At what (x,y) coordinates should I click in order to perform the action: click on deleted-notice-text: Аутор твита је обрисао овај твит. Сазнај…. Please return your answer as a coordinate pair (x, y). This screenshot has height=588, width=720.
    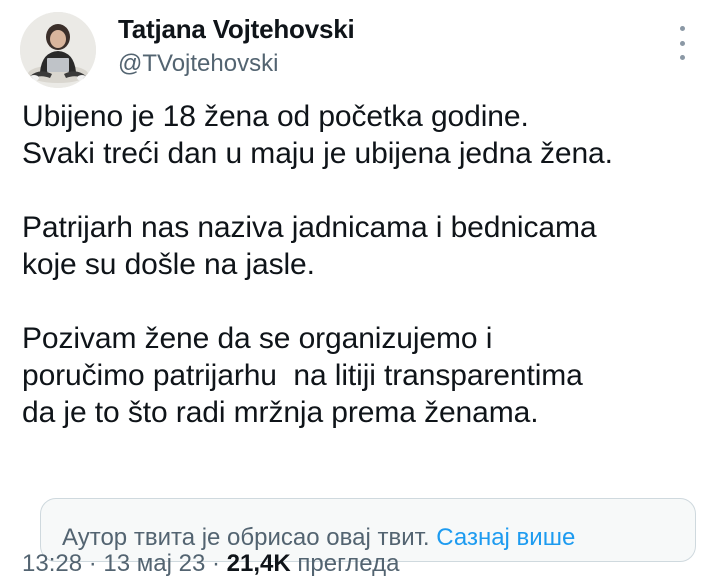
    Looking at the image, I should click on (318, 538).